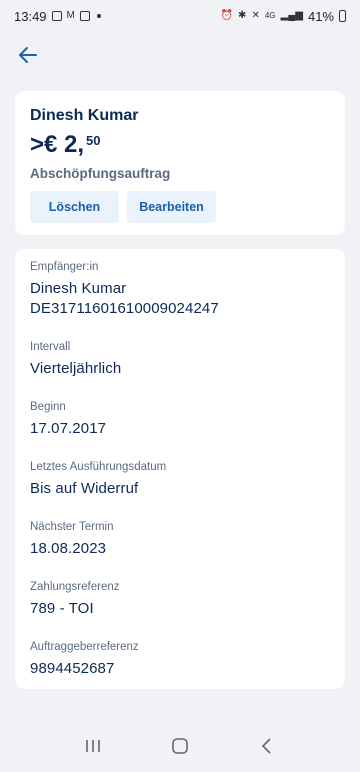 The height and width of the screenshot is (772, 360). I want to click on home-icon, so click(180, 746).